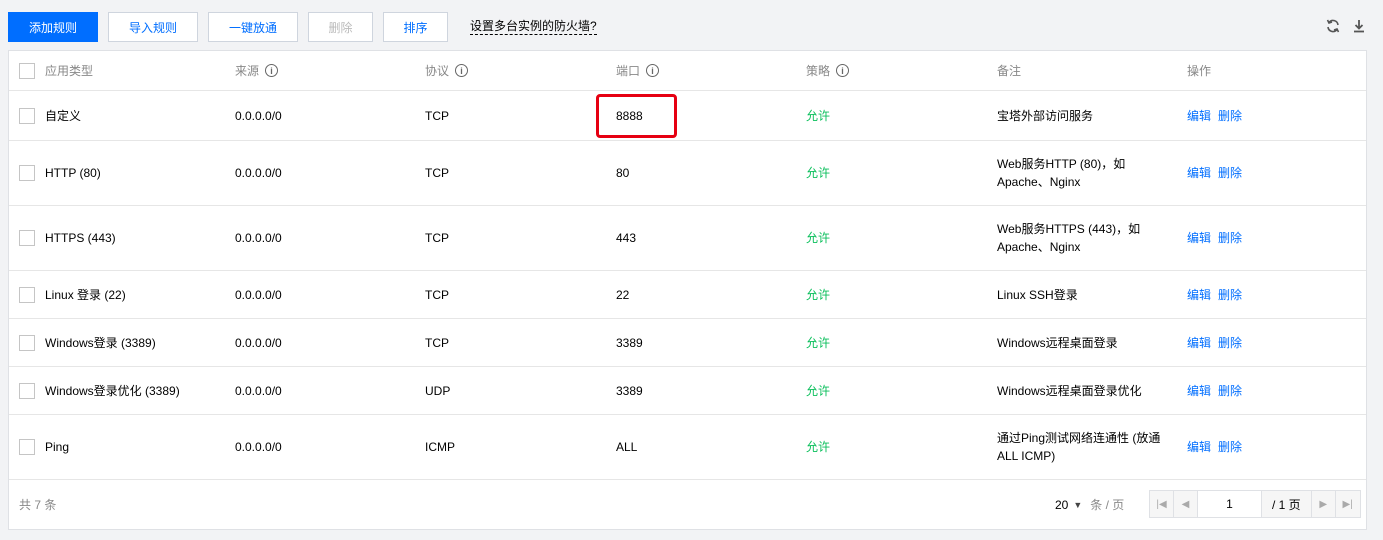  I want to click on total-count: 共 7 条, so click(38, 505).